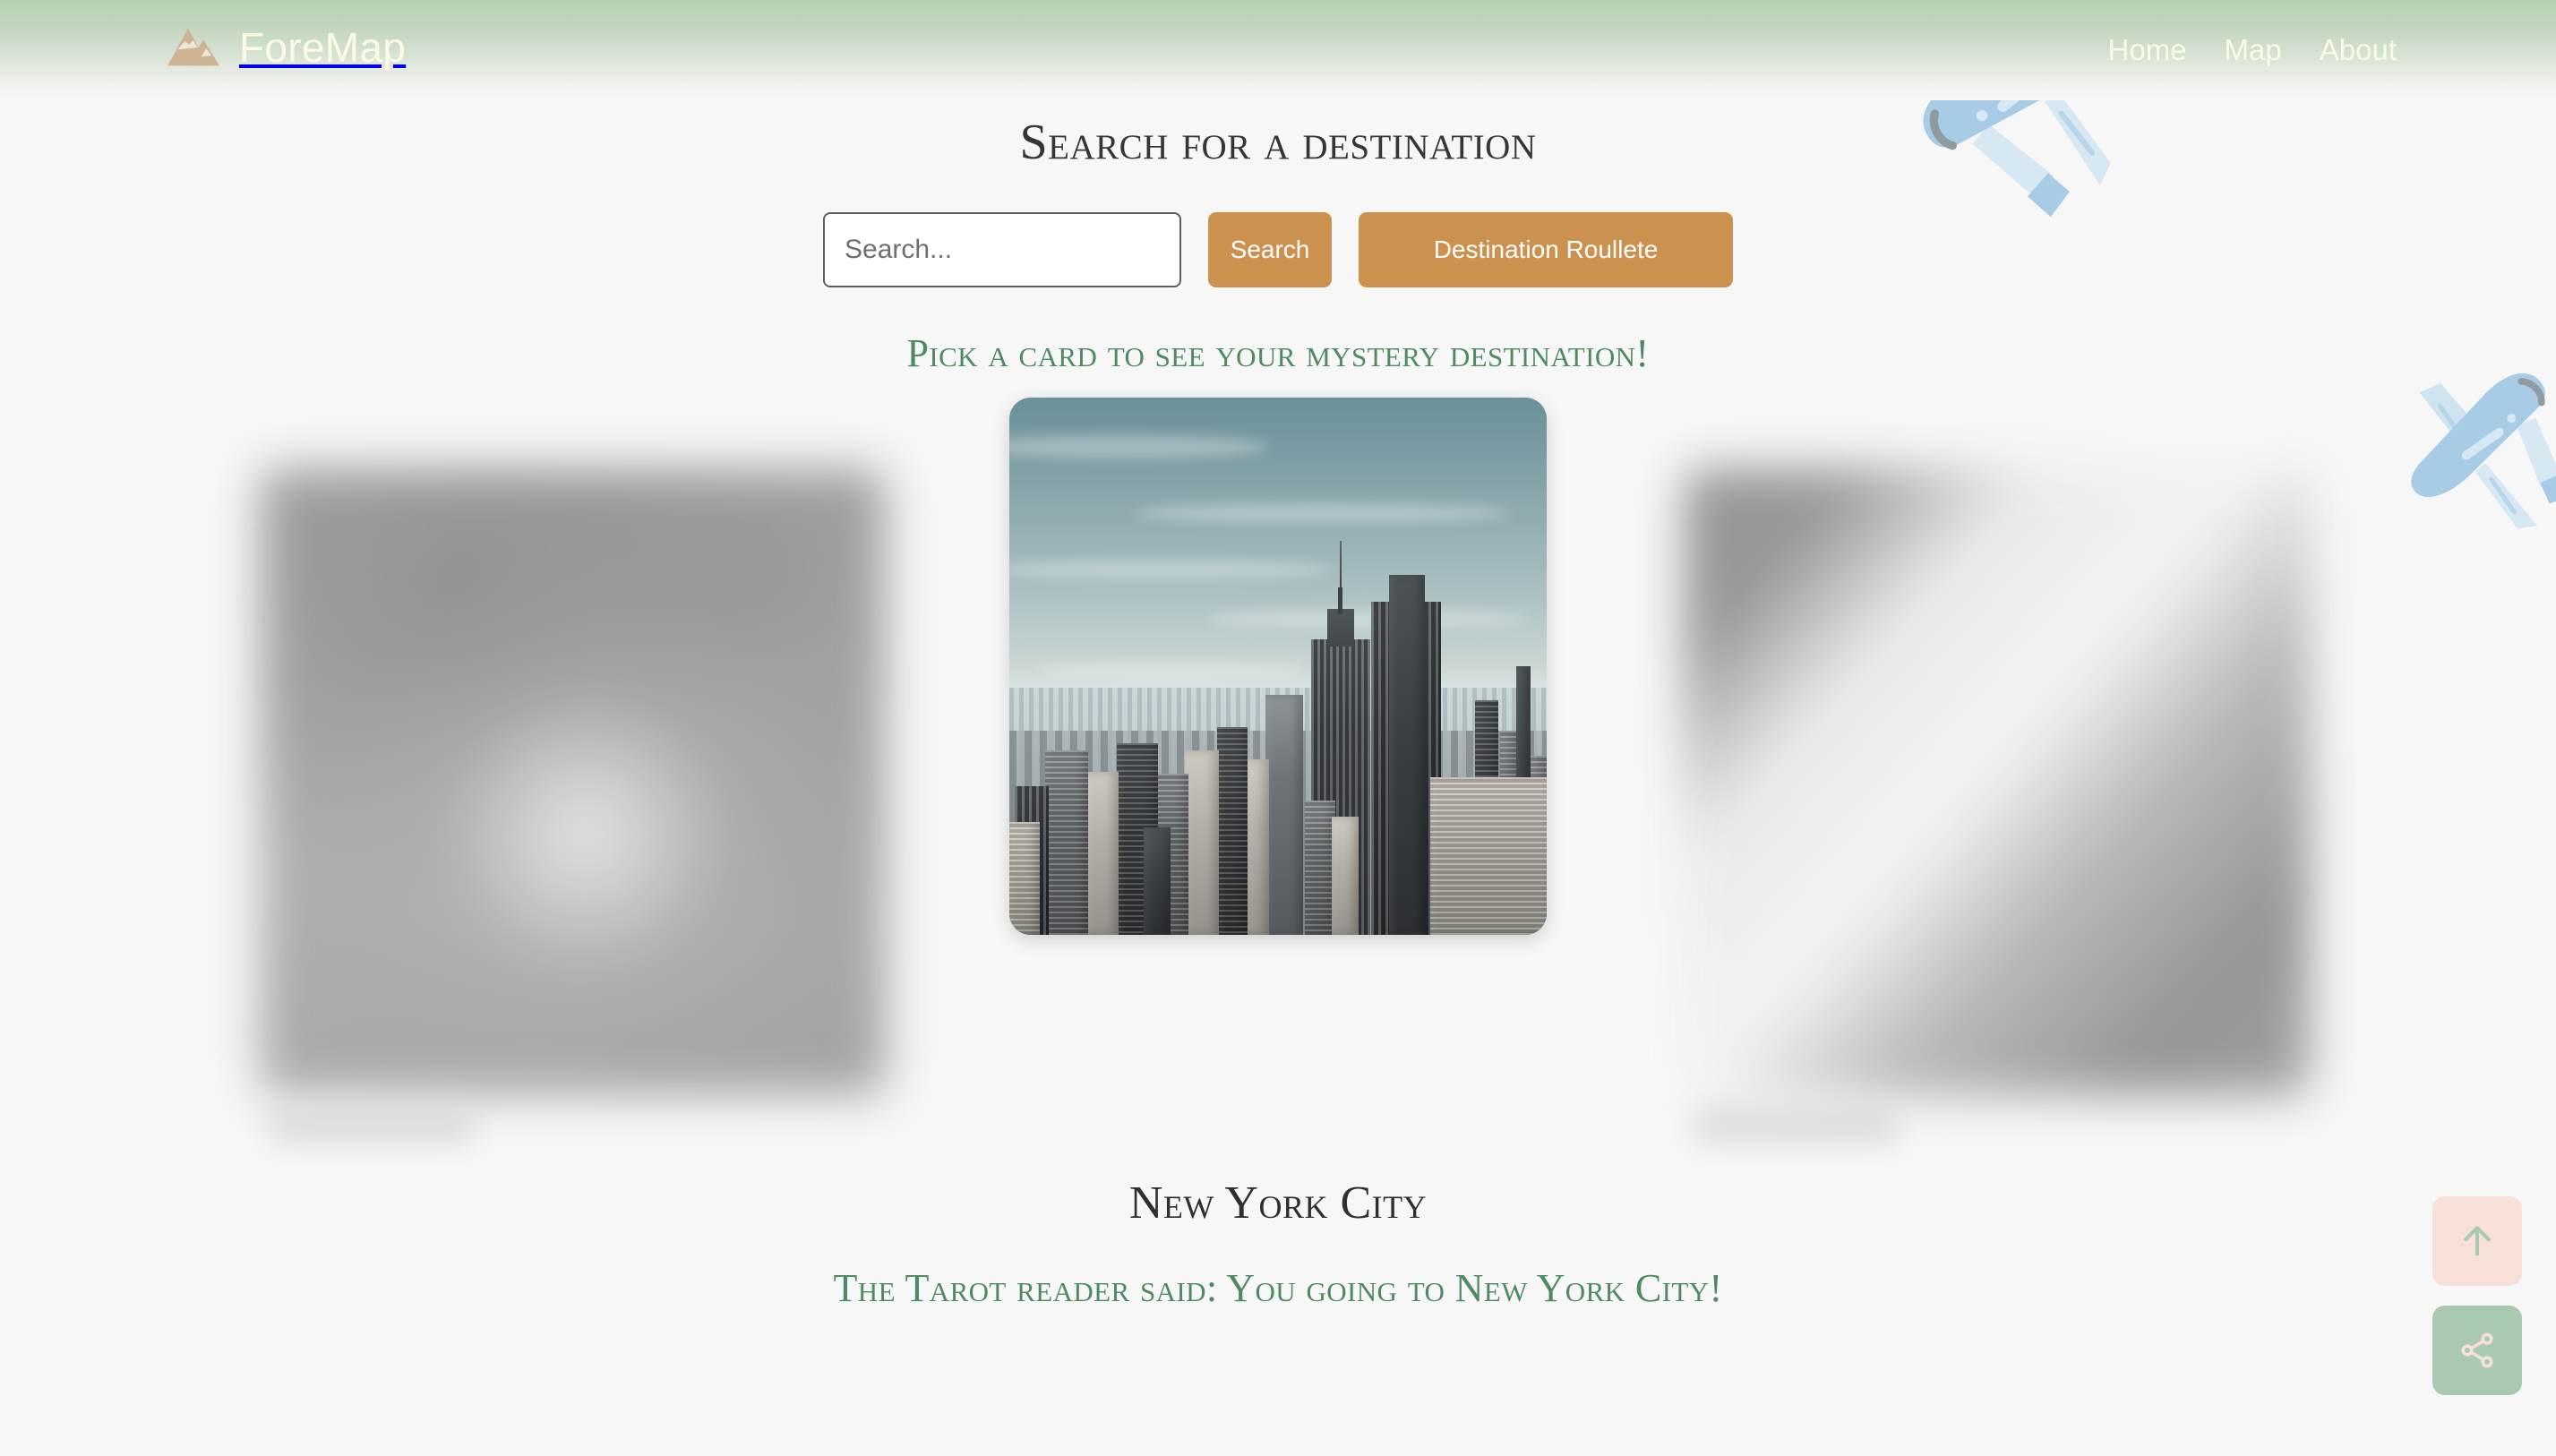  I want to click on search-bar: Search Destination Roullete, so click(1278, 249).